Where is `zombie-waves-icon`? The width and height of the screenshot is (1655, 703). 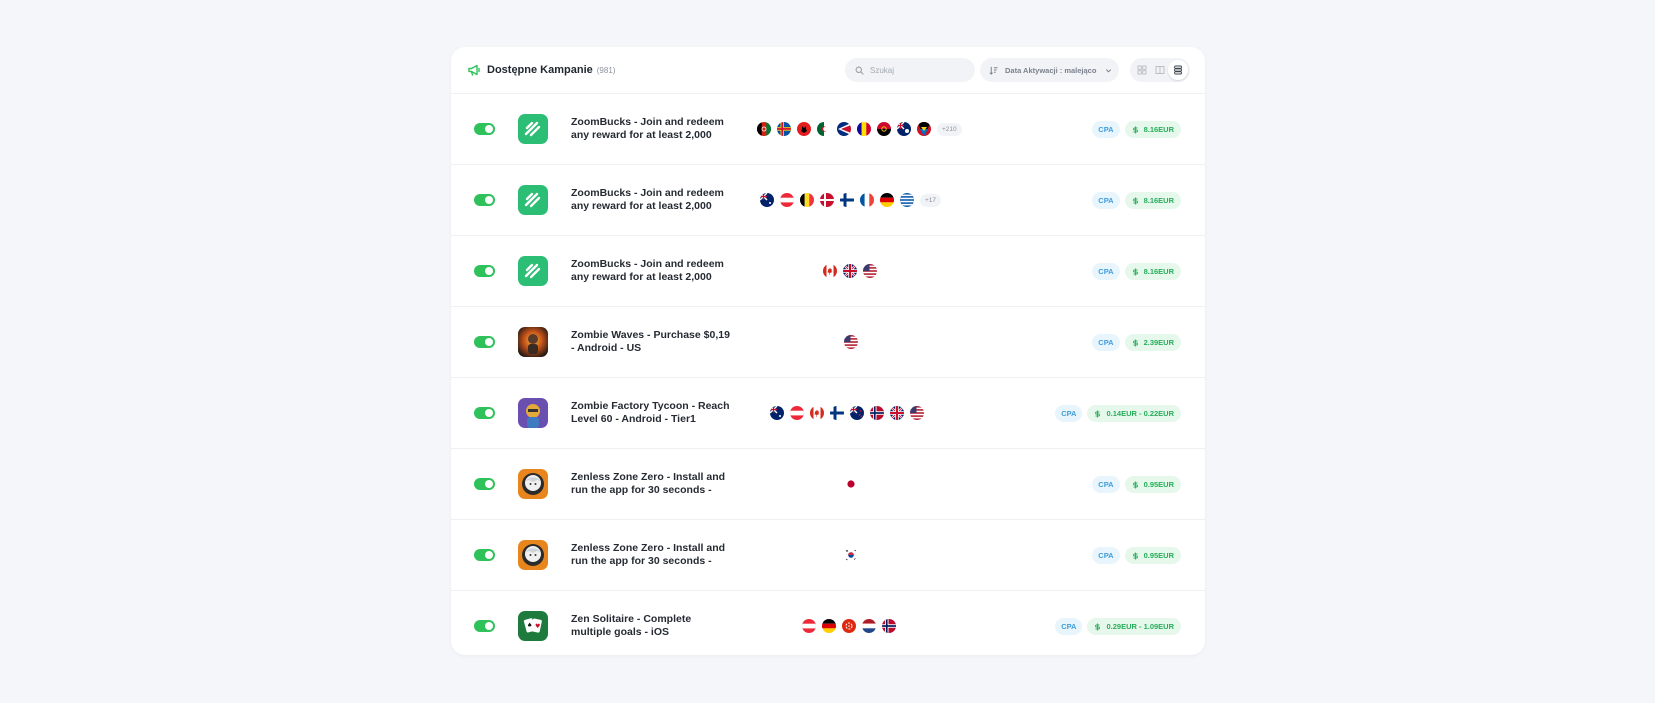
zombie-waves-icon is located at coordinates (533, 342).